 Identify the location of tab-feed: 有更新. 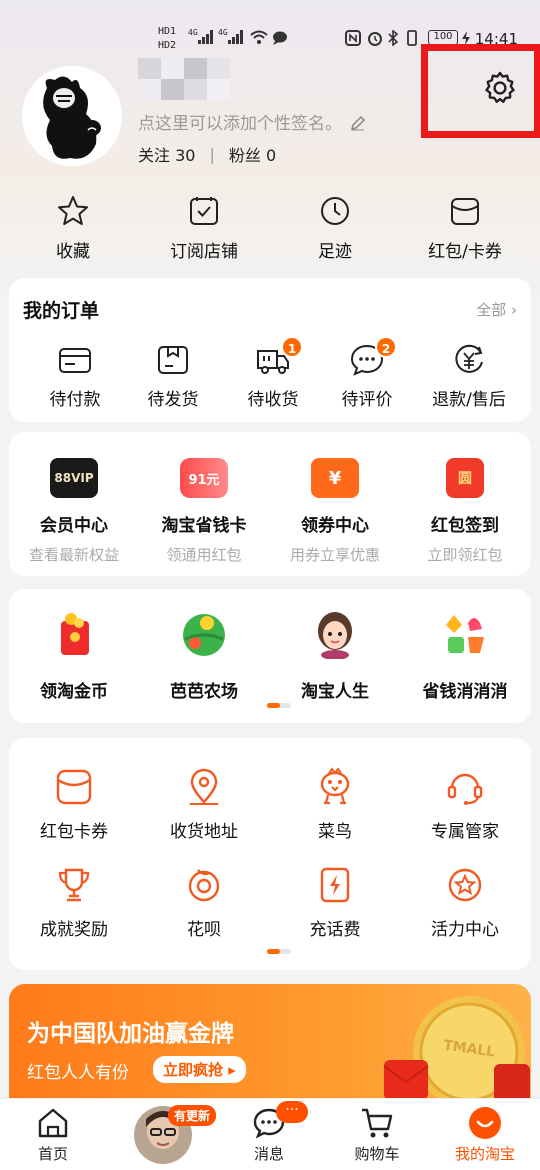
(167, 1135).